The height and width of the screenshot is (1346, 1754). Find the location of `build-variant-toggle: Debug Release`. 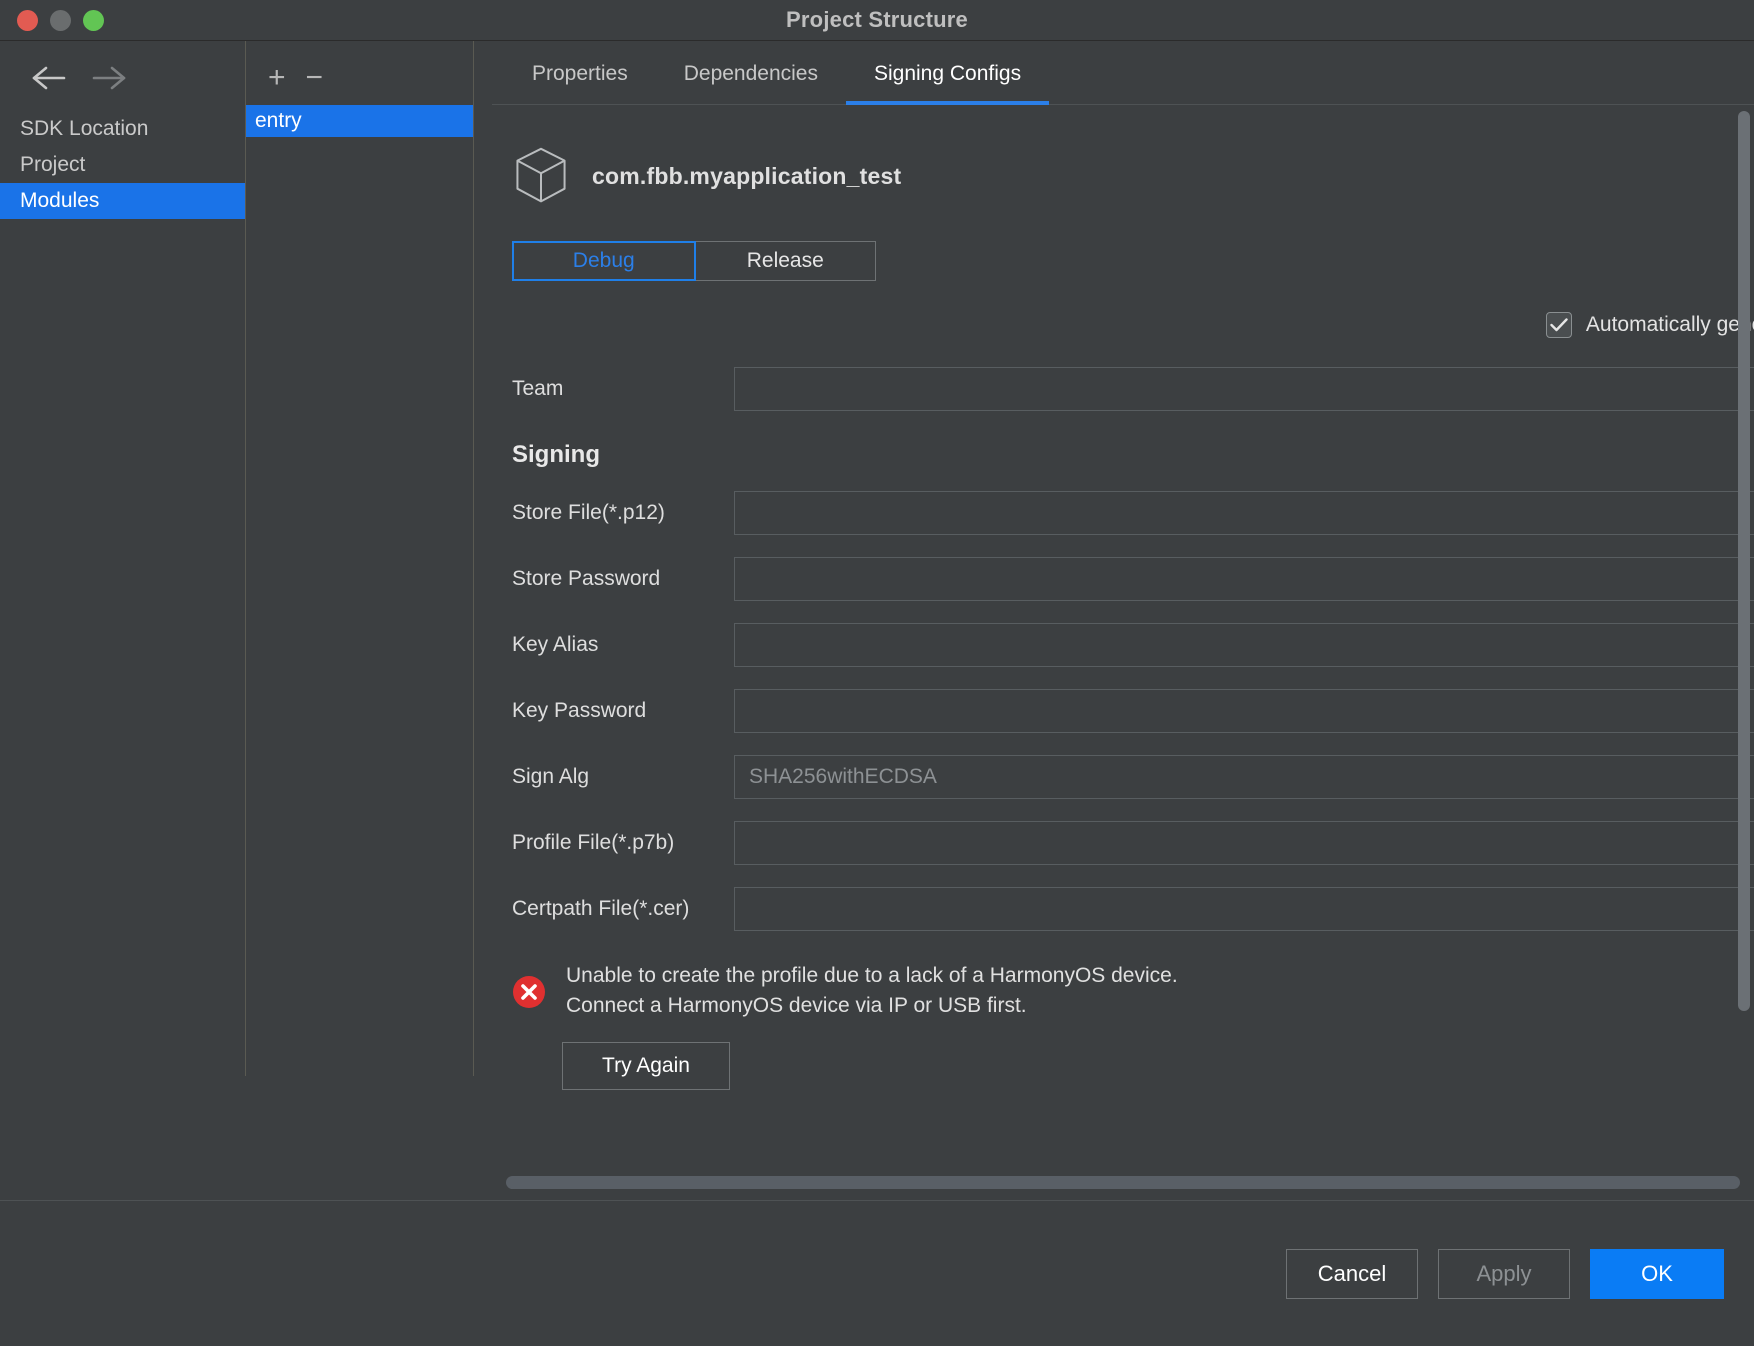

build-variant-toggle: Debug Release is located at coordinates (694, 261).